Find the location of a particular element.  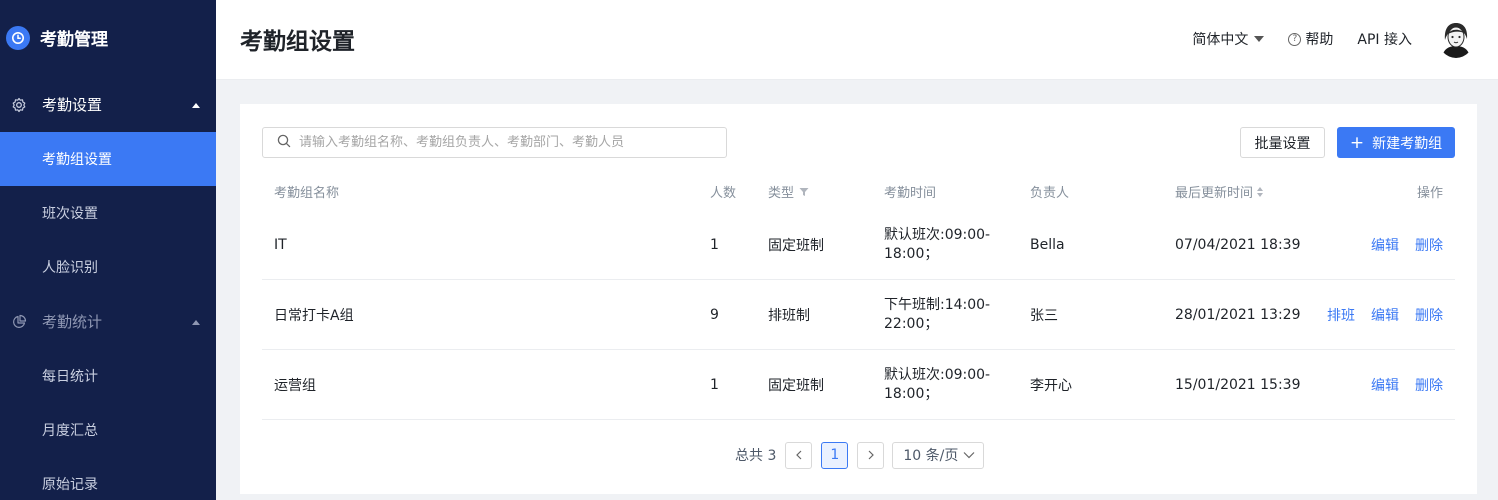

sort-icon is located at coordinates (1260, 191).